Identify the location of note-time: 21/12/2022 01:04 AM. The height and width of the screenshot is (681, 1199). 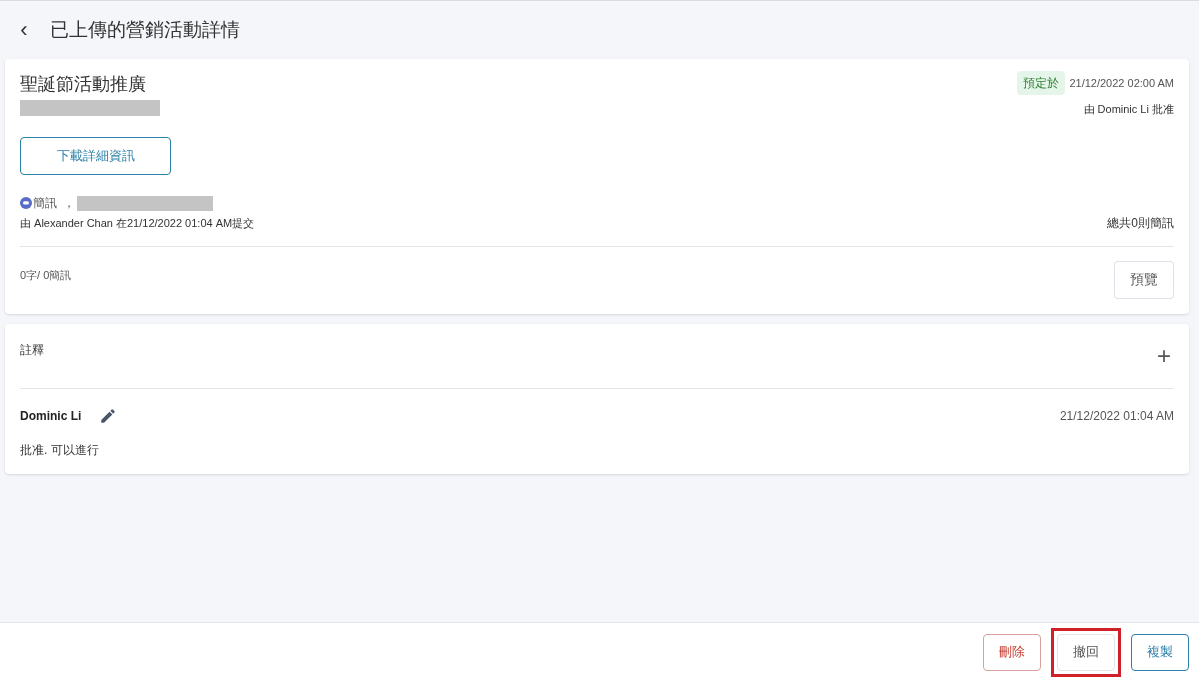
(1116, 416).